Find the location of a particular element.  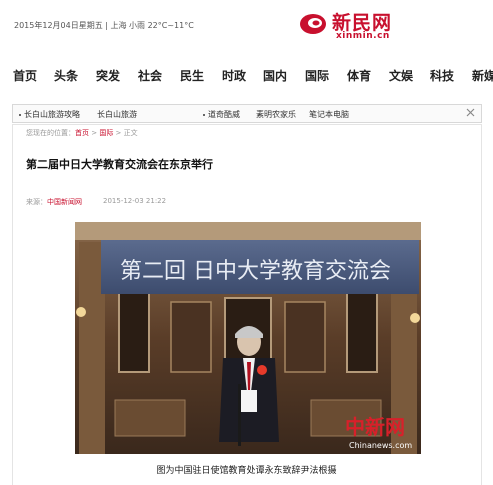

main-nav: 首页 头条 突发 社会 民生 时政 国内 国际 体育 文娱 科技 新媒 is located at coordinates (246, 75).